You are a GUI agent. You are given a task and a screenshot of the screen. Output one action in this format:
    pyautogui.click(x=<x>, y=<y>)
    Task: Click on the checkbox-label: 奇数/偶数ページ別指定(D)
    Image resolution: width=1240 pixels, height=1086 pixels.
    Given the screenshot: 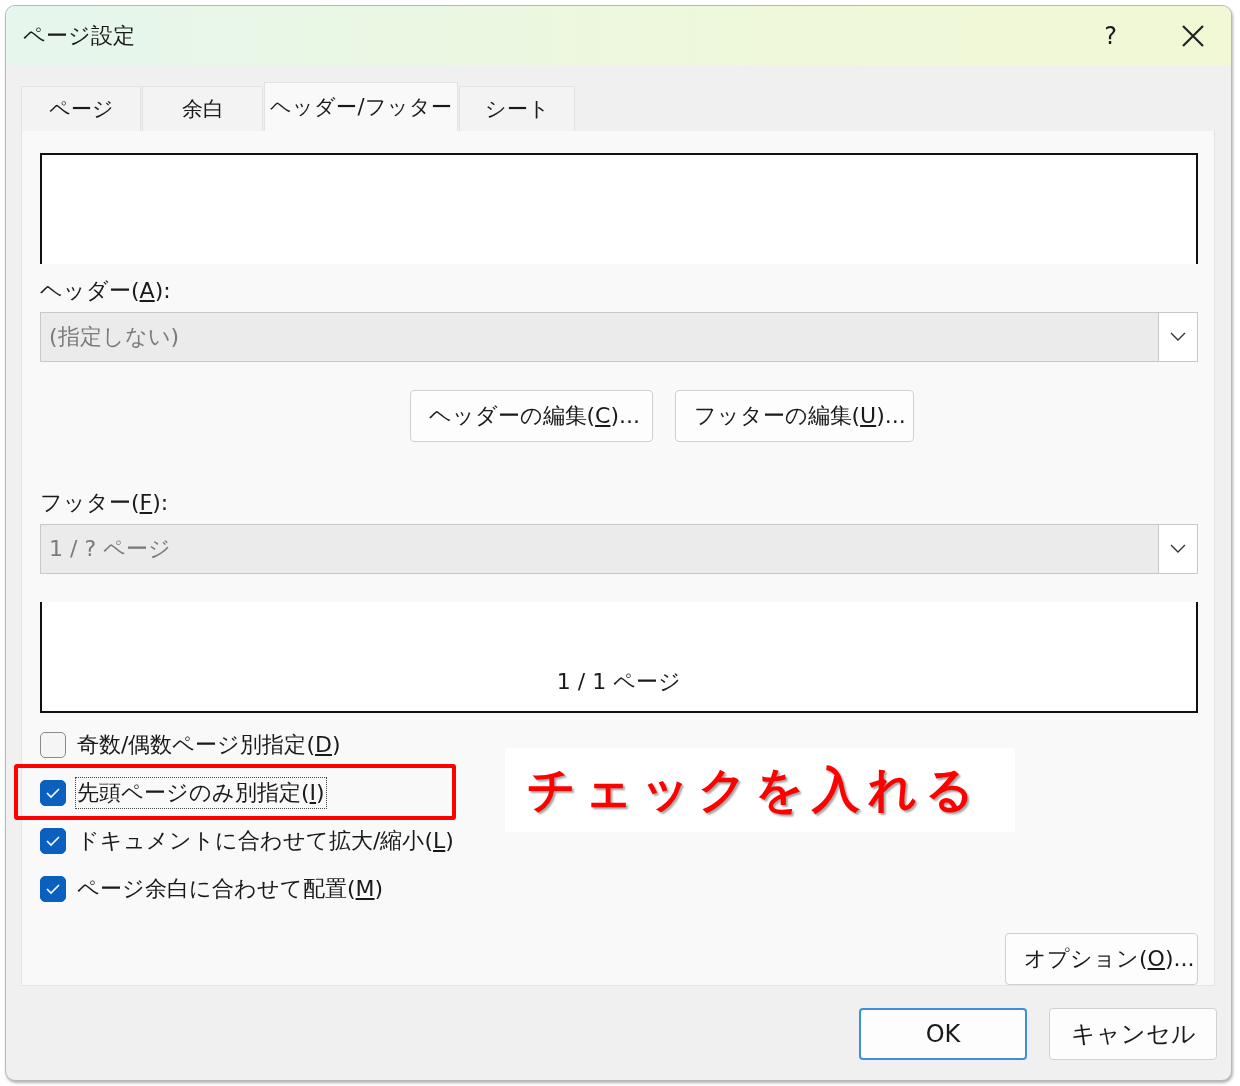 What is the action you would take?
    pyautogui.click(x=209, y=745)
    